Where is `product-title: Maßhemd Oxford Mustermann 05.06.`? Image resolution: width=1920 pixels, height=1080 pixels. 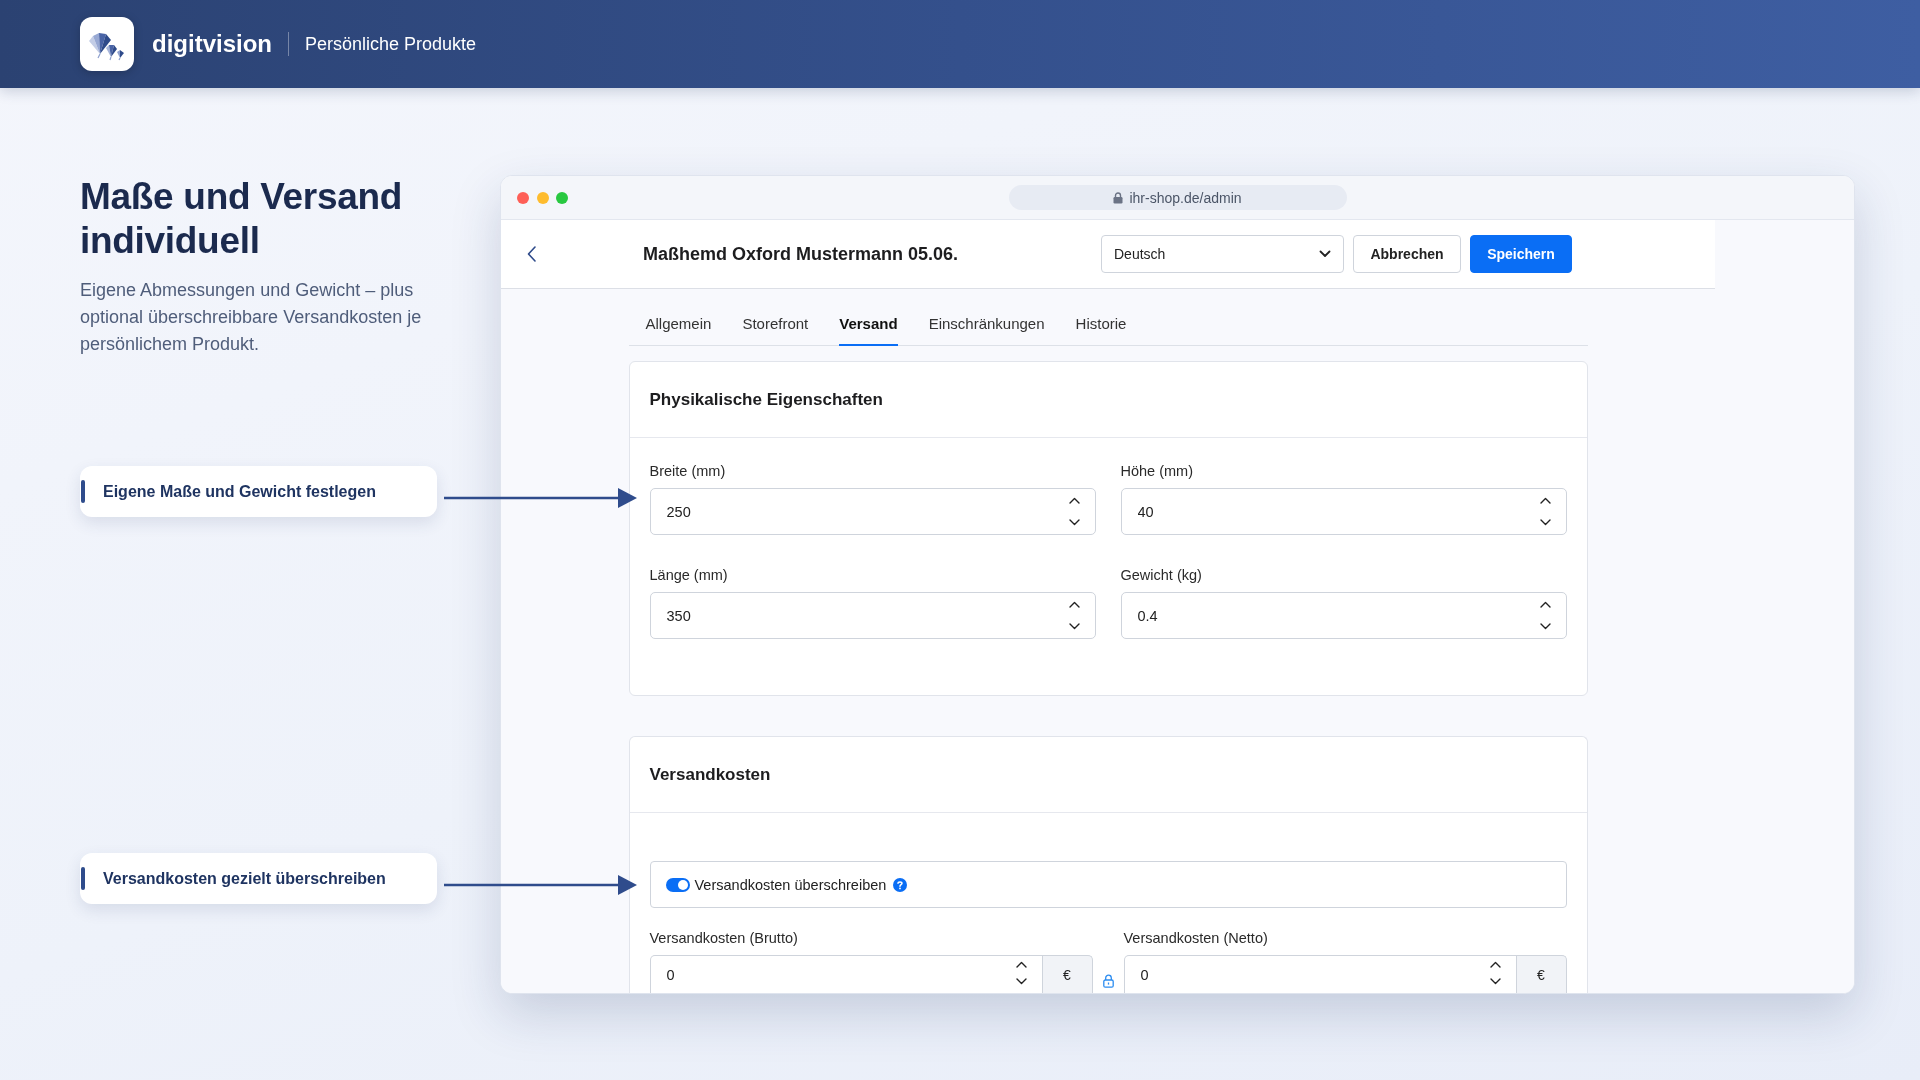 product-title: Maßhemd Oxford Mustermann 05.06. is located at coordinates (801, 254).